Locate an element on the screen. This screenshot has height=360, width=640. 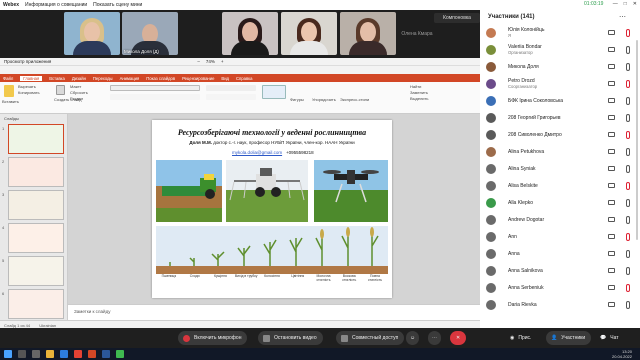
chat-tab: 💬 Чат is located at coordinates (610, 338).